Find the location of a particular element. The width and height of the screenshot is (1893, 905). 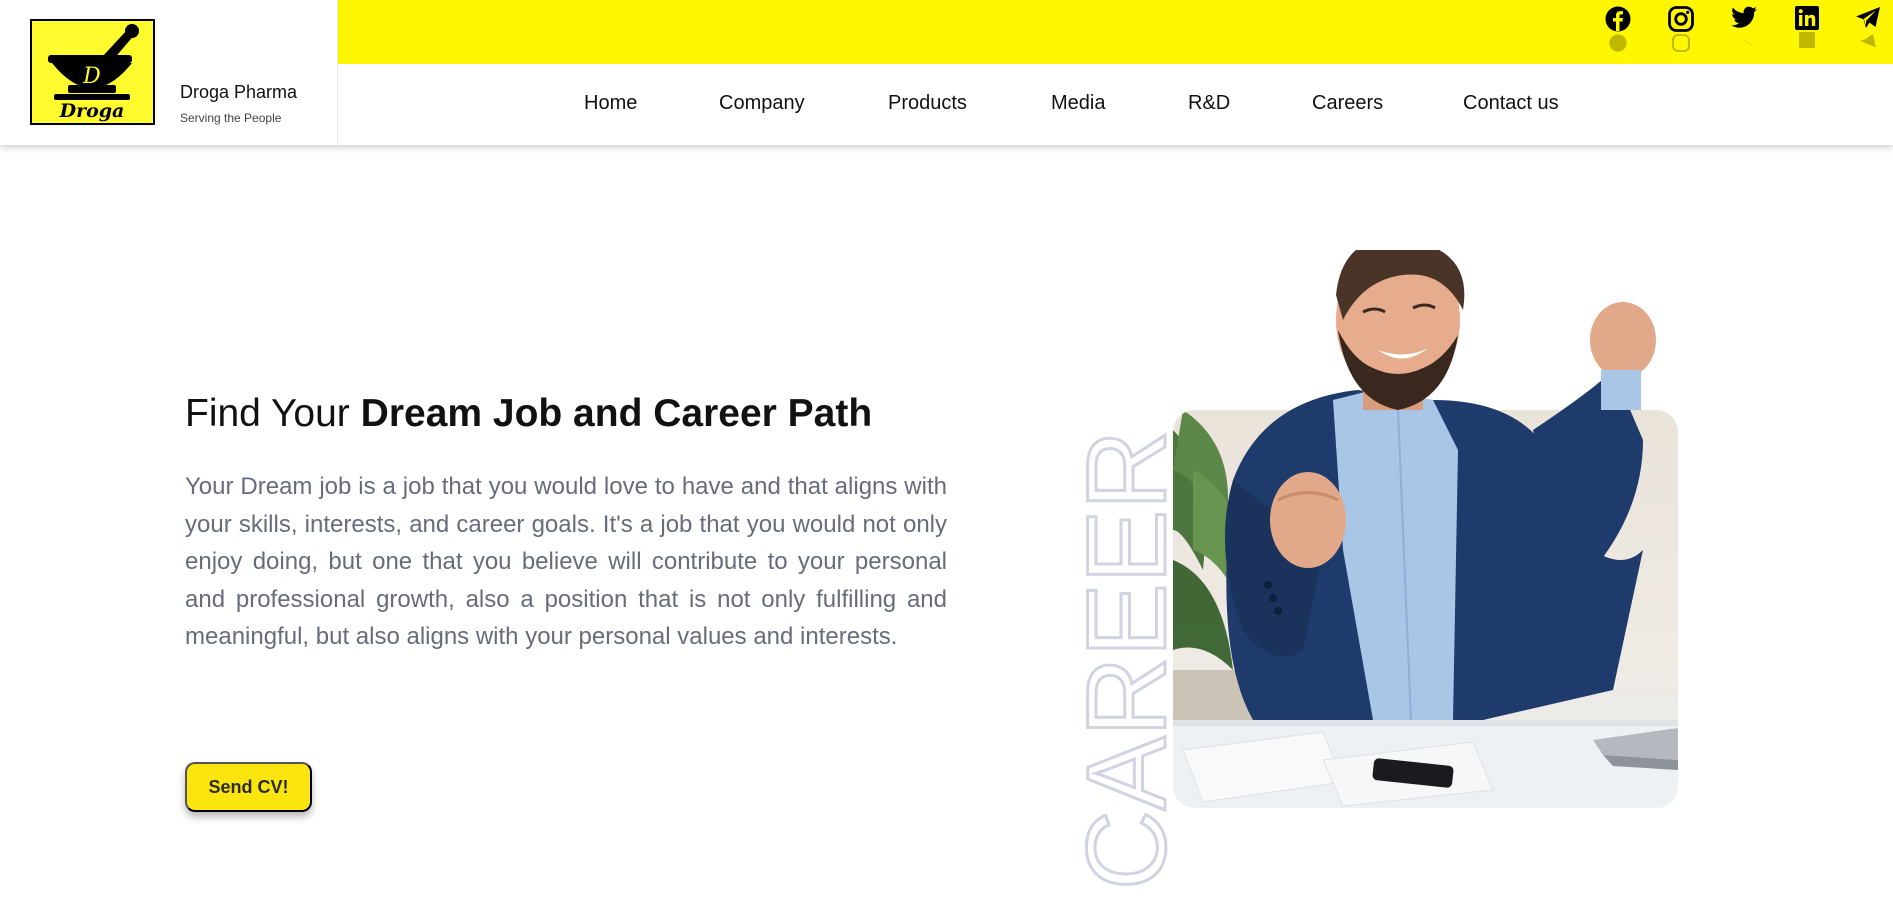

logo-wordmark: Droga is located at coordinates (92, 111).